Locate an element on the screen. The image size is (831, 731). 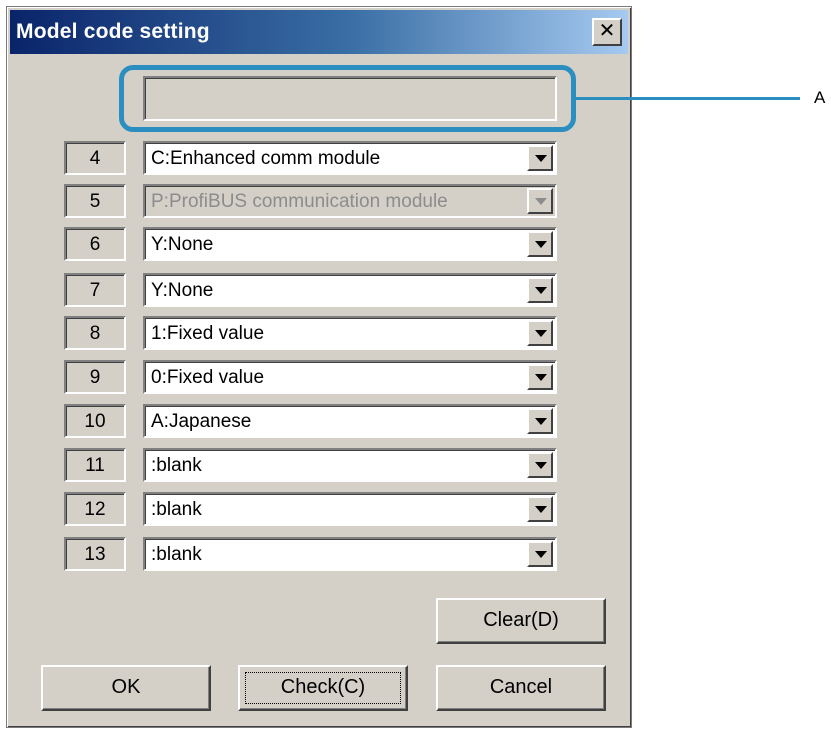
check-button: Check(C) is located at coordinates (323, 688).